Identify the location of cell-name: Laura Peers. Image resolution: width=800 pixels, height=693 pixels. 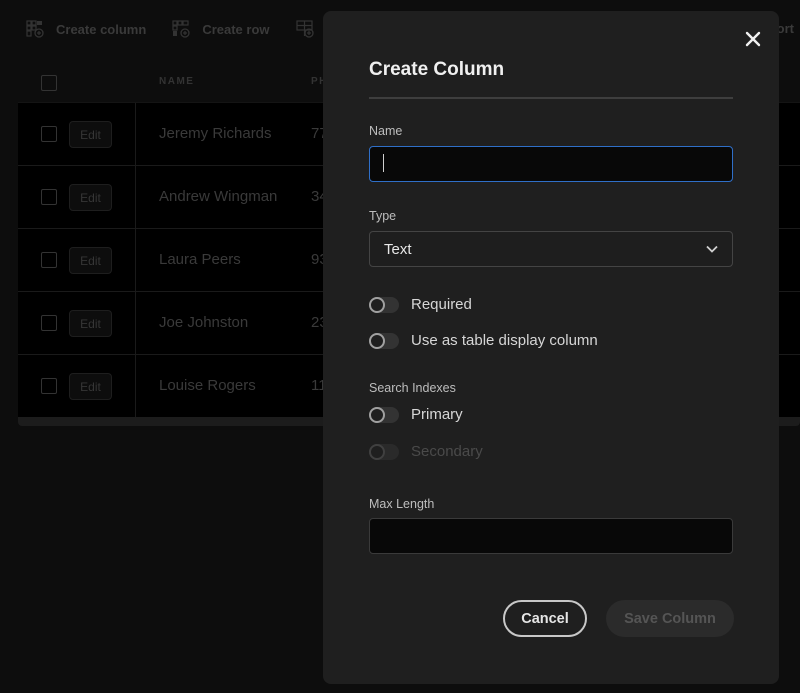
(200, 259).